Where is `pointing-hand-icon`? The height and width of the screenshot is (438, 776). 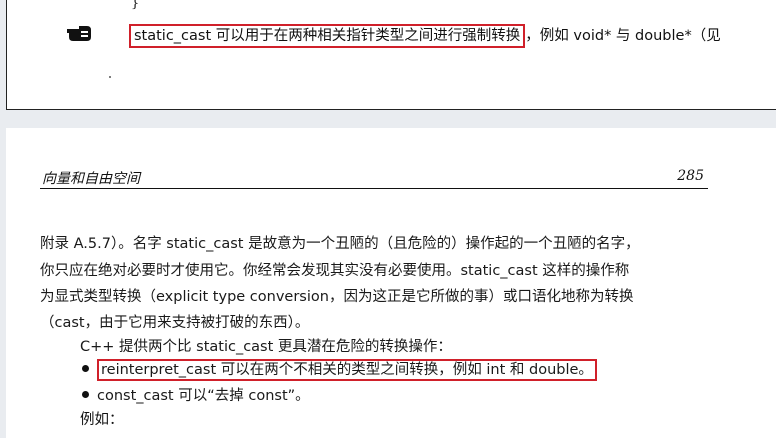
pointing-hand-icon is located at coordinates (79, 33).